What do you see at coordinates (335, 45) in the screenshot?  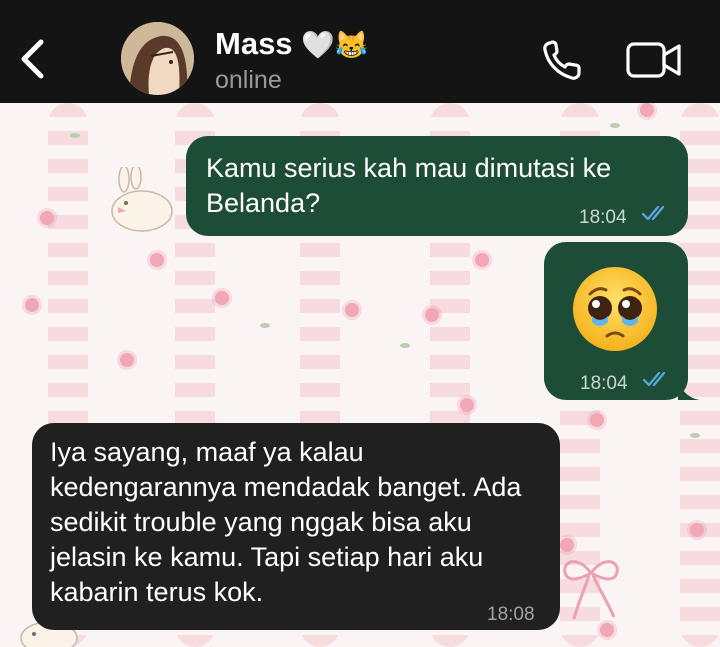 I see `contact-name-emojis: 🤍😹` at bounding box center [335, 45].